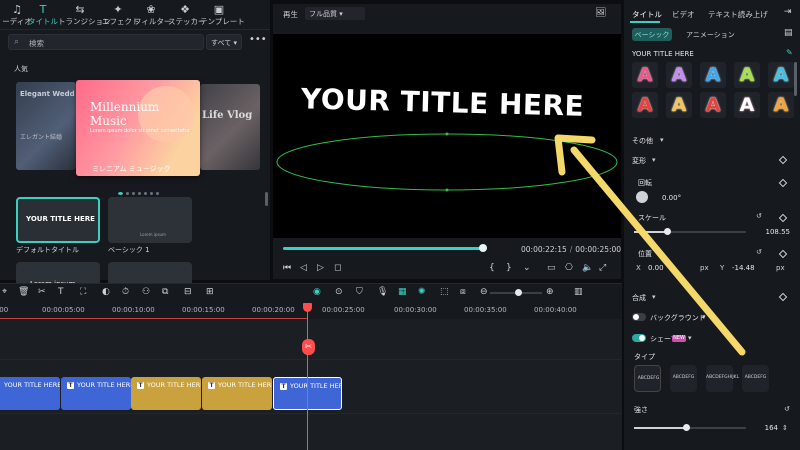 The width and height of the screenshot is (800, 450). Describe the element at coordinates (484, 292) in the screenshot. I see `zoom-out-icon: ⊖` at that location.